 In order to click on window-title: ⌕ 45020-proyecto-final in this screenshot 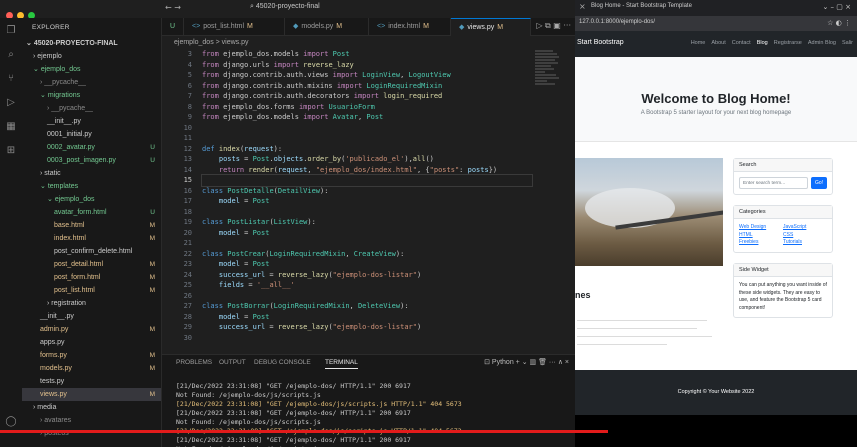, I will do `click(285, 7)`.